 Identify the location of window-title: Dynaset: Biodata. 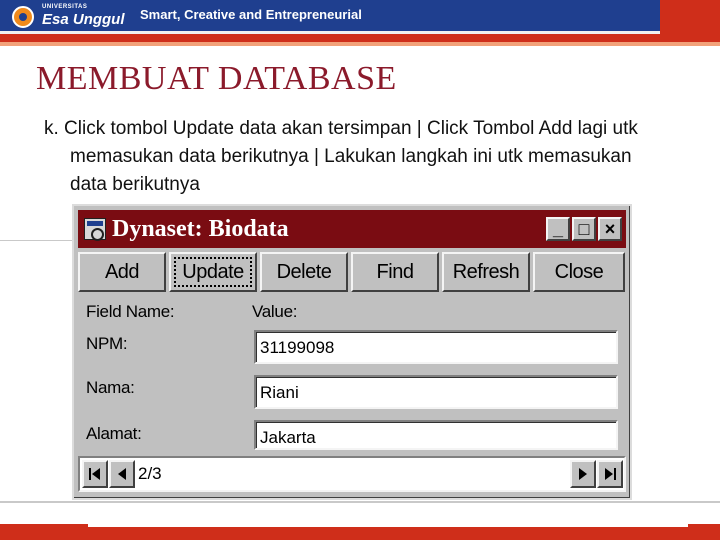
(200, 229).